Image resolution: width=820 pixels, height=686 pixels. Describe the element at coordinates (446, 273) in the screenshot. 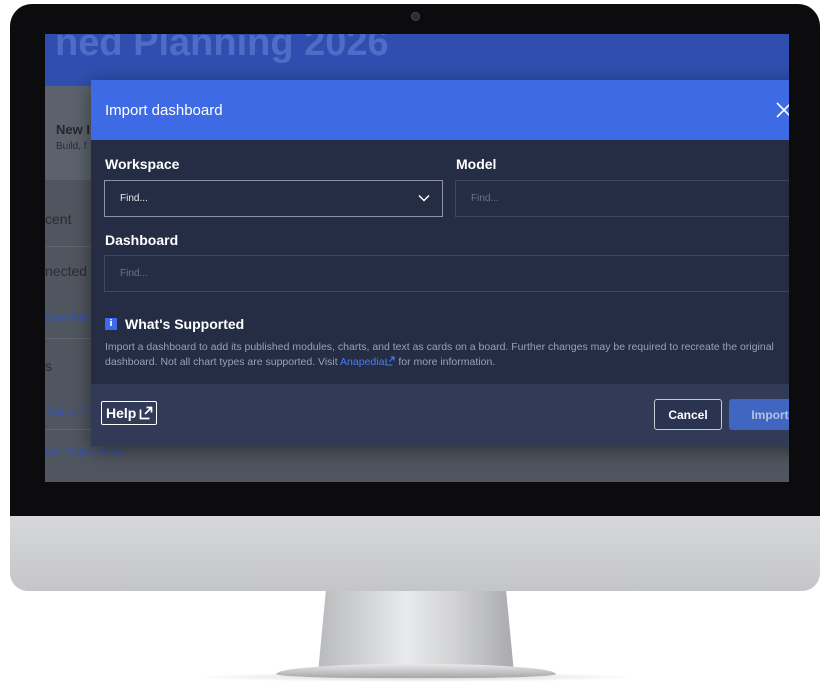

I see `dashboard-input` at that location.